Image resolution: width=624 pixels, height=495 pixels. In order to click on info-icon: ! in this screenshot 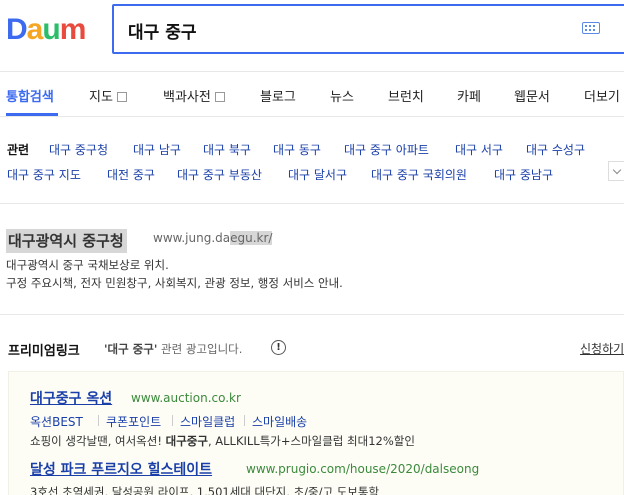, I will do `click(278, 347)`.